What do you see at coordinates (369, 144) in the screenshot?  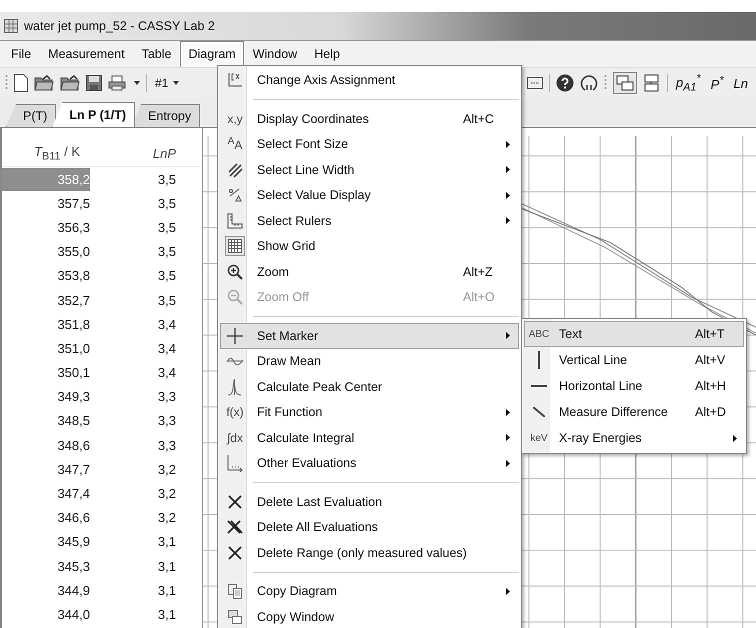 I see `menu-option: $^{A}$A Select Font Size` at bounding box center [369, 144].